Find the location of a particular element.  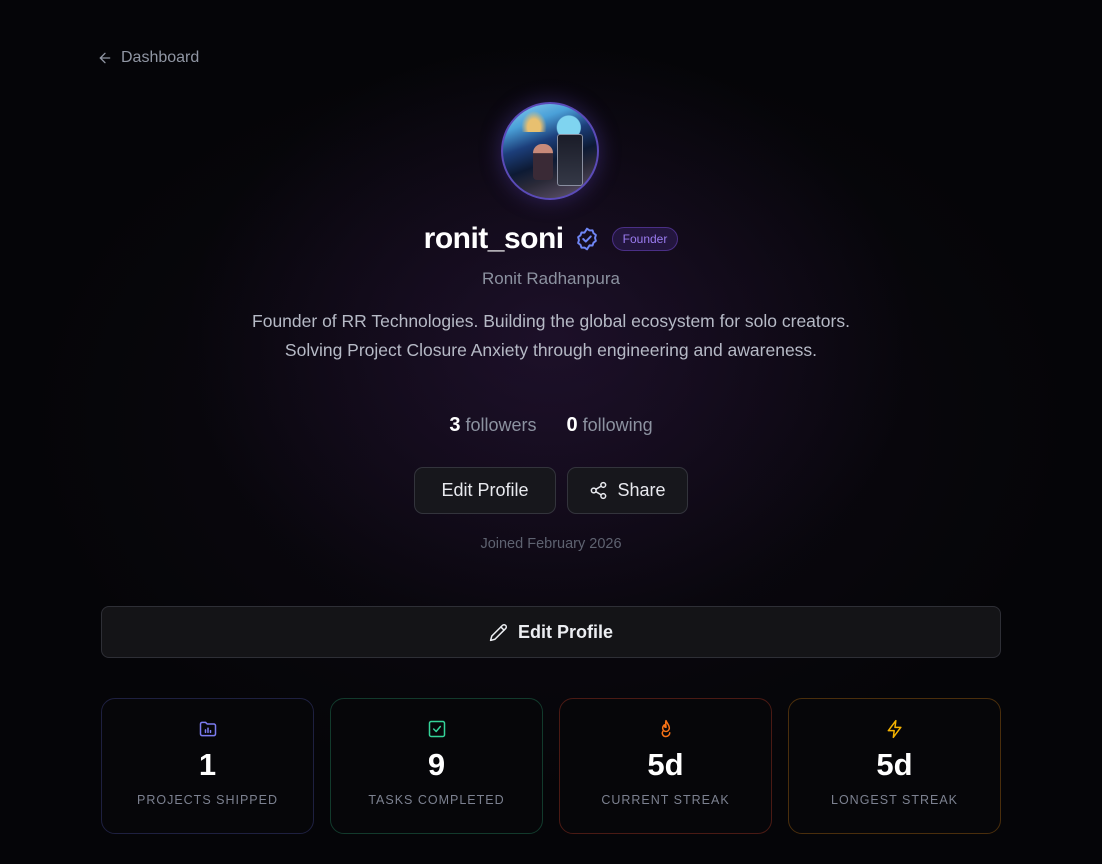

profile-name-row: ronit_soni Founder is located at coordinates (551, 239).